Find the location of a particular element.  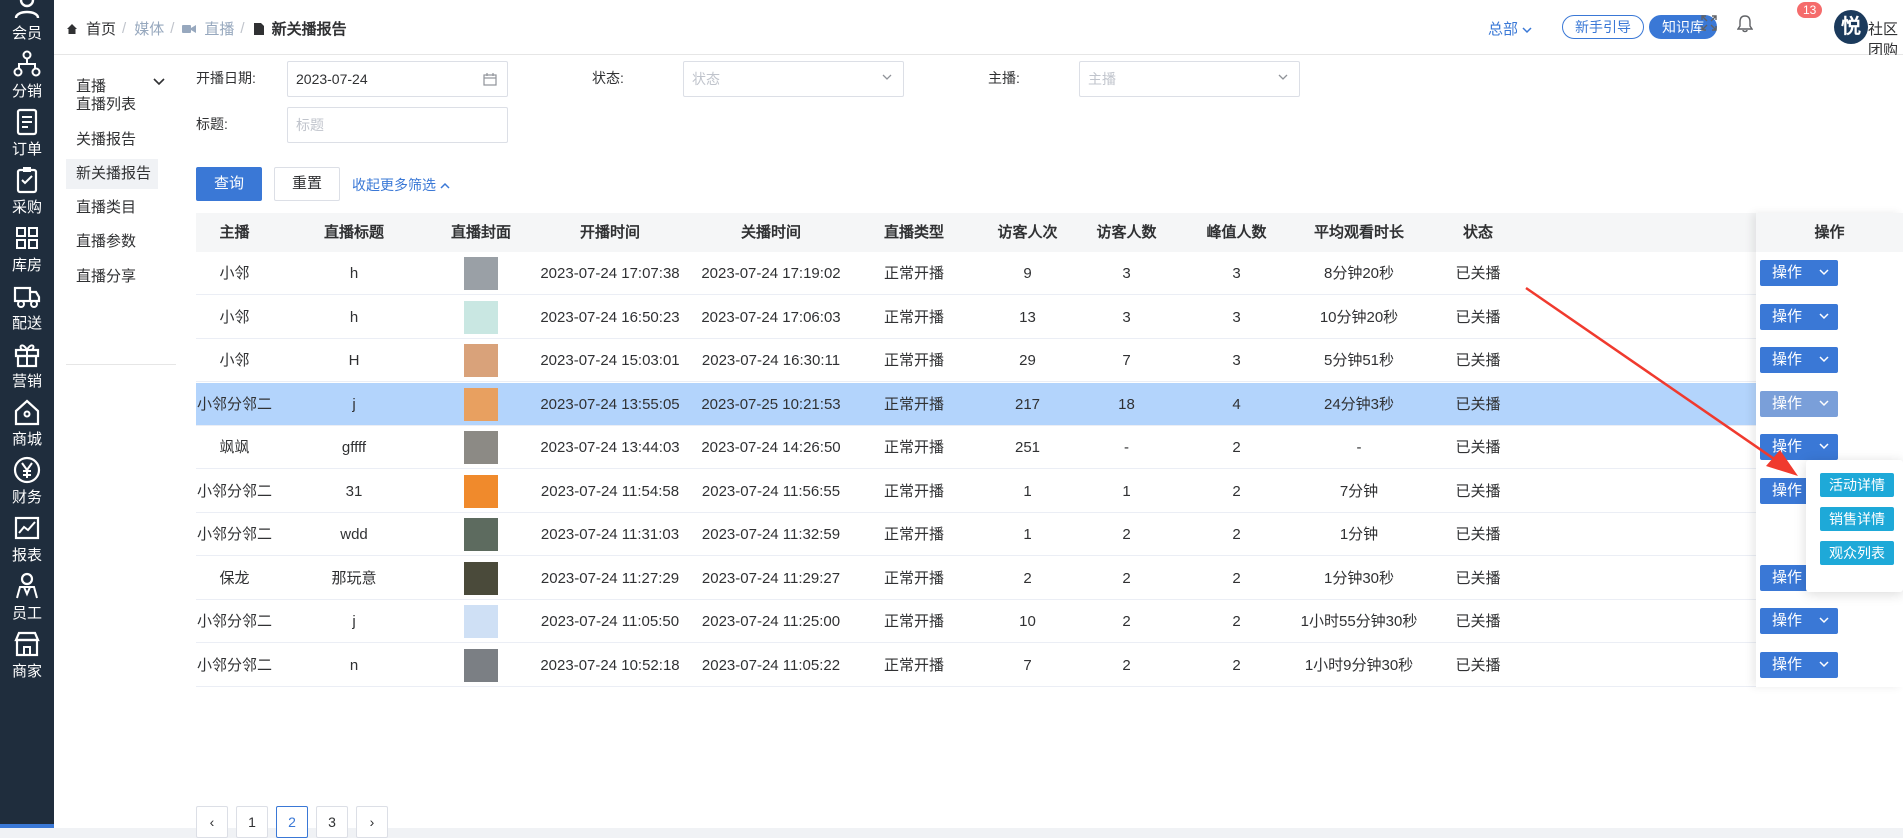

breadcrumb-current: 新关播报告 is located at coordinates (300, 28).